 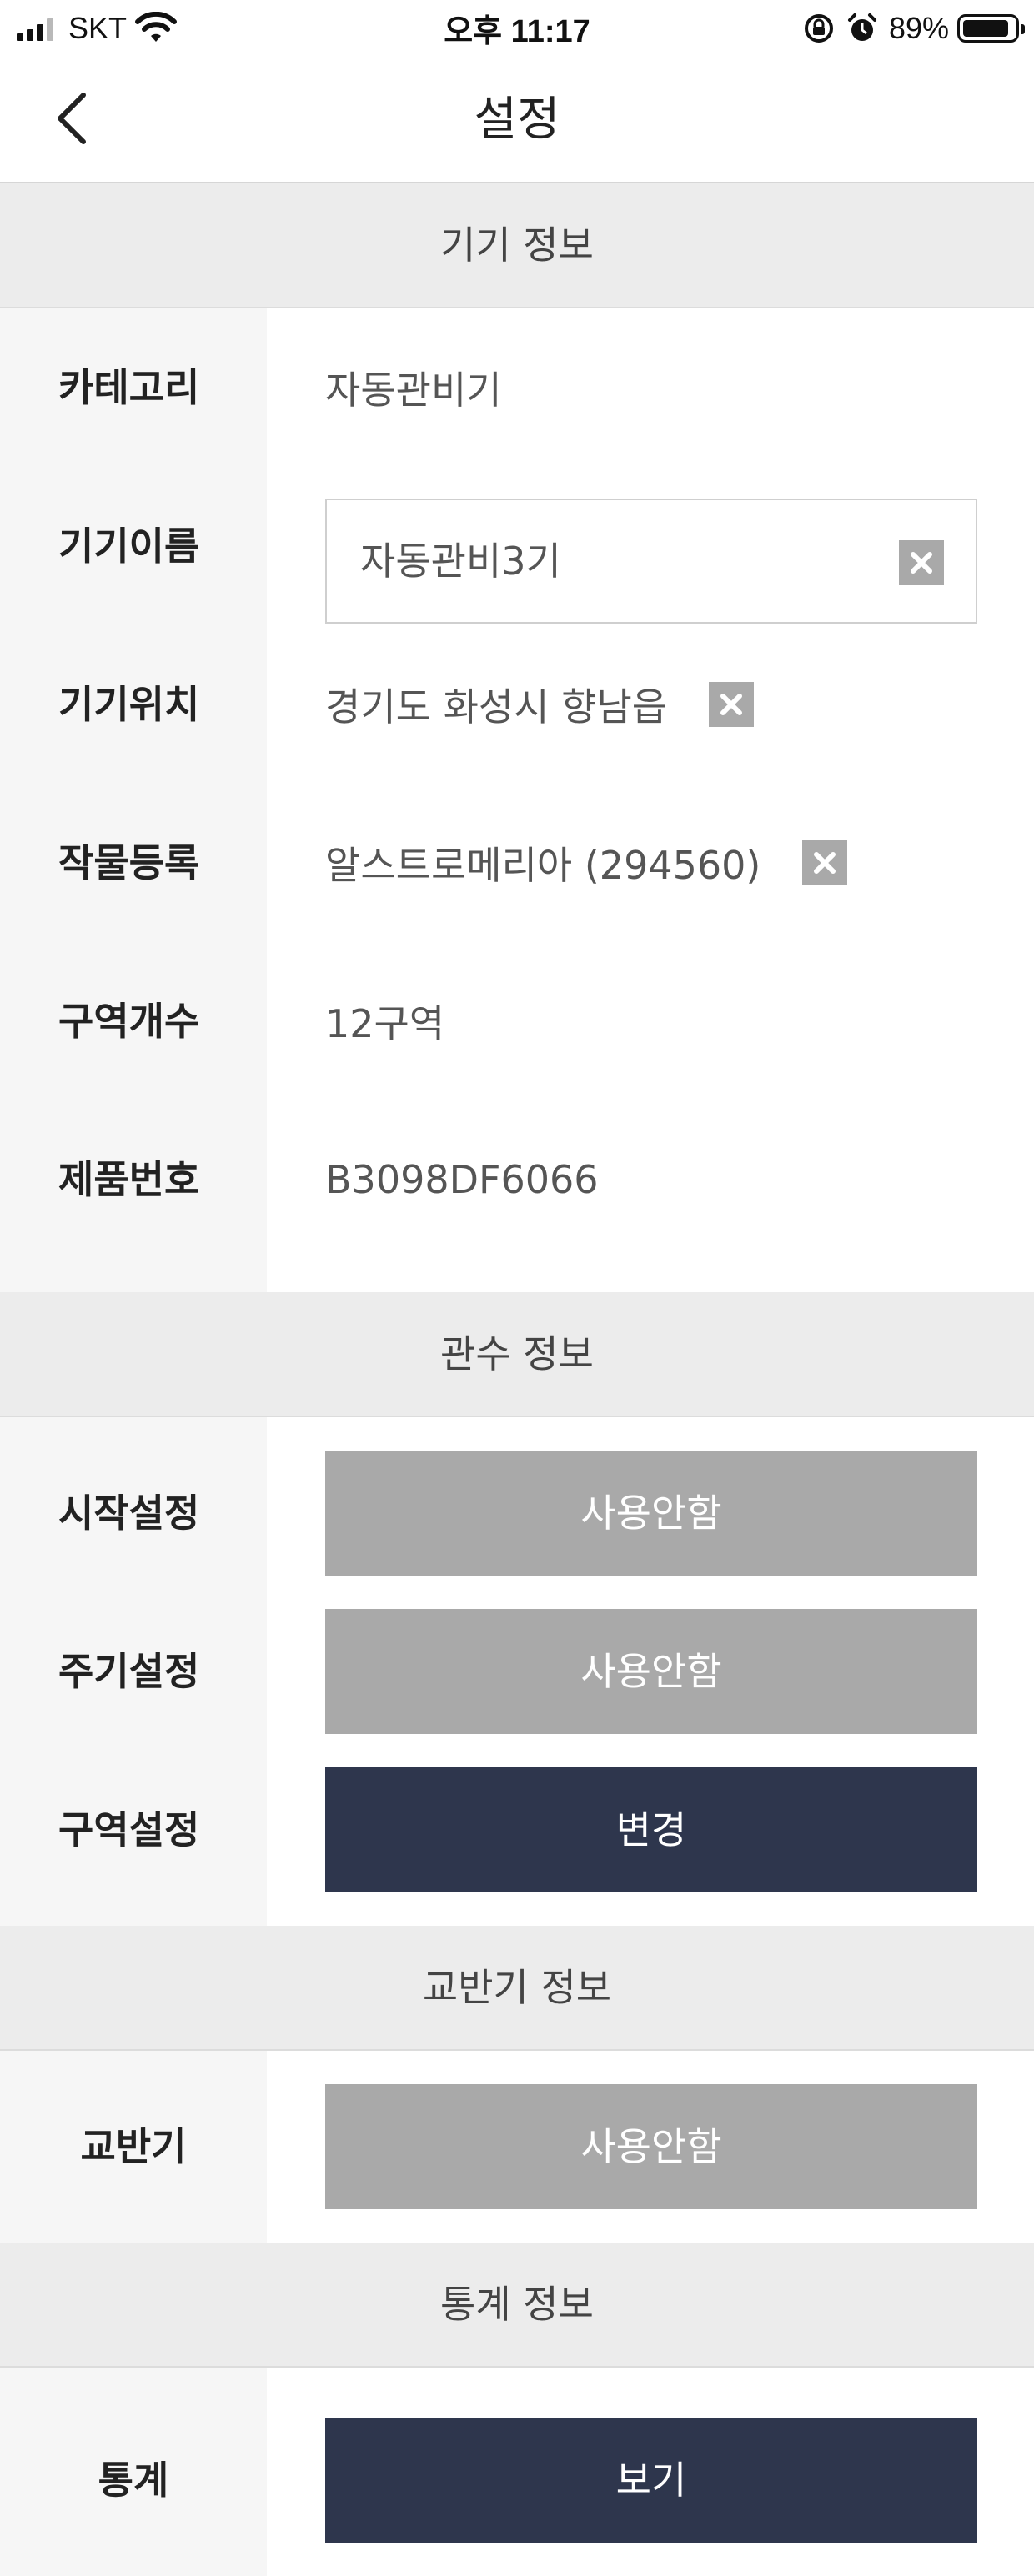 I want to click on section-stats-info: 통계 보기, so click(x=517, y=2472).